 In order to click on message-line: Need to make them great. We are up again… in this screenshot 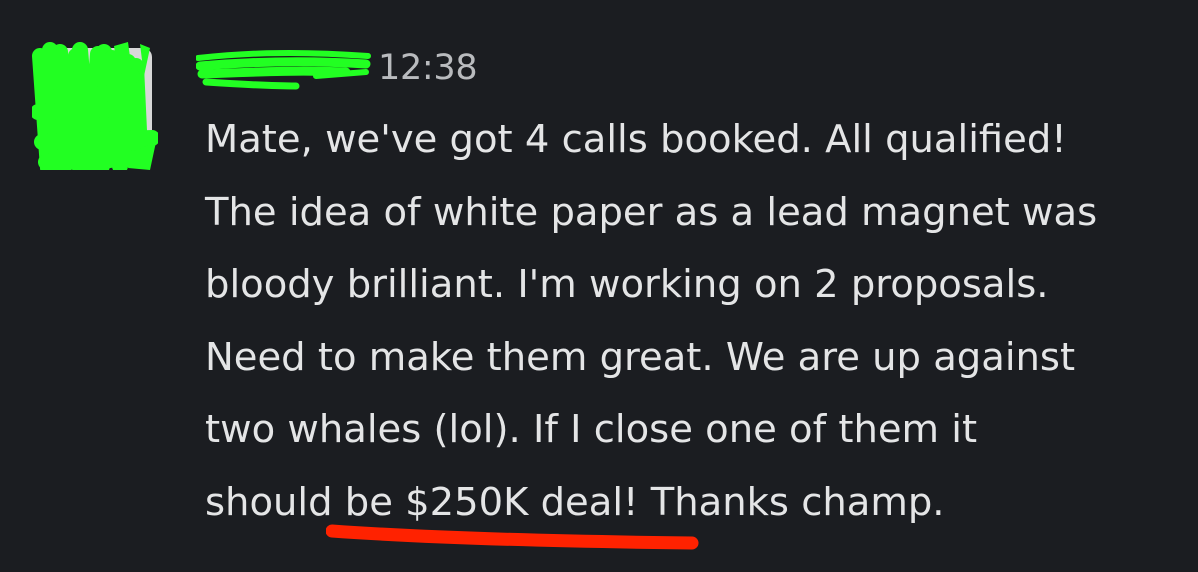, I will do `click(640, 357)`.